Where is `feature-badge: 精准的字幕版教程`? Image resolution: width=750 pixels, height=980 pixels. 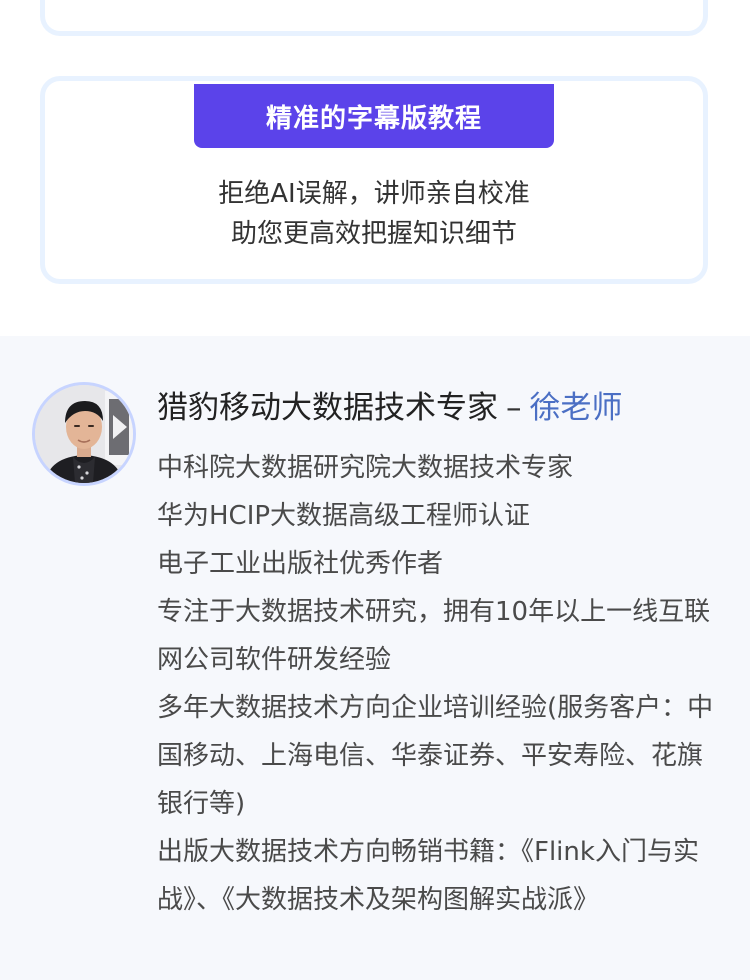
feature-badge: 精准的字幕版教程 is located at coordinates (374, 116).